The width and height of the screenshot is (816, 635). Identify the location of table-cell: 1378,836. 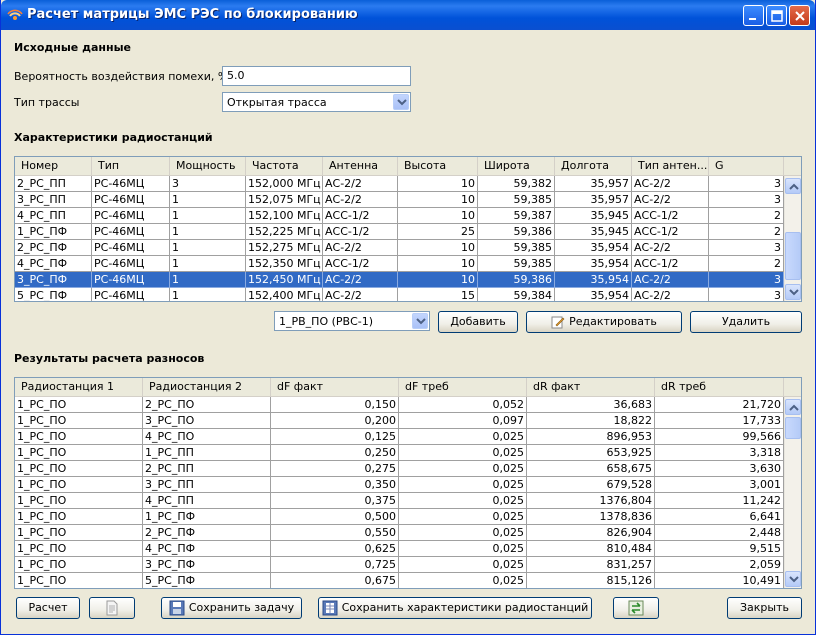
(591, 517).